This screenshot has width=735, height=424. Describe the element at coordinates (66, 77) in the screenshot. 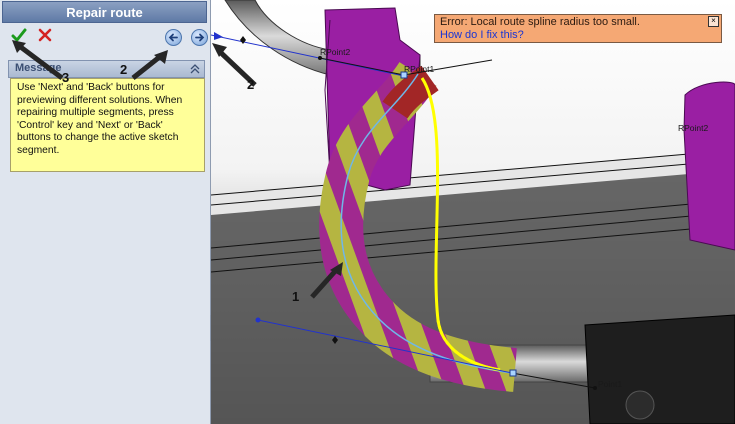

I see `callout-label-3: 3` at that location.